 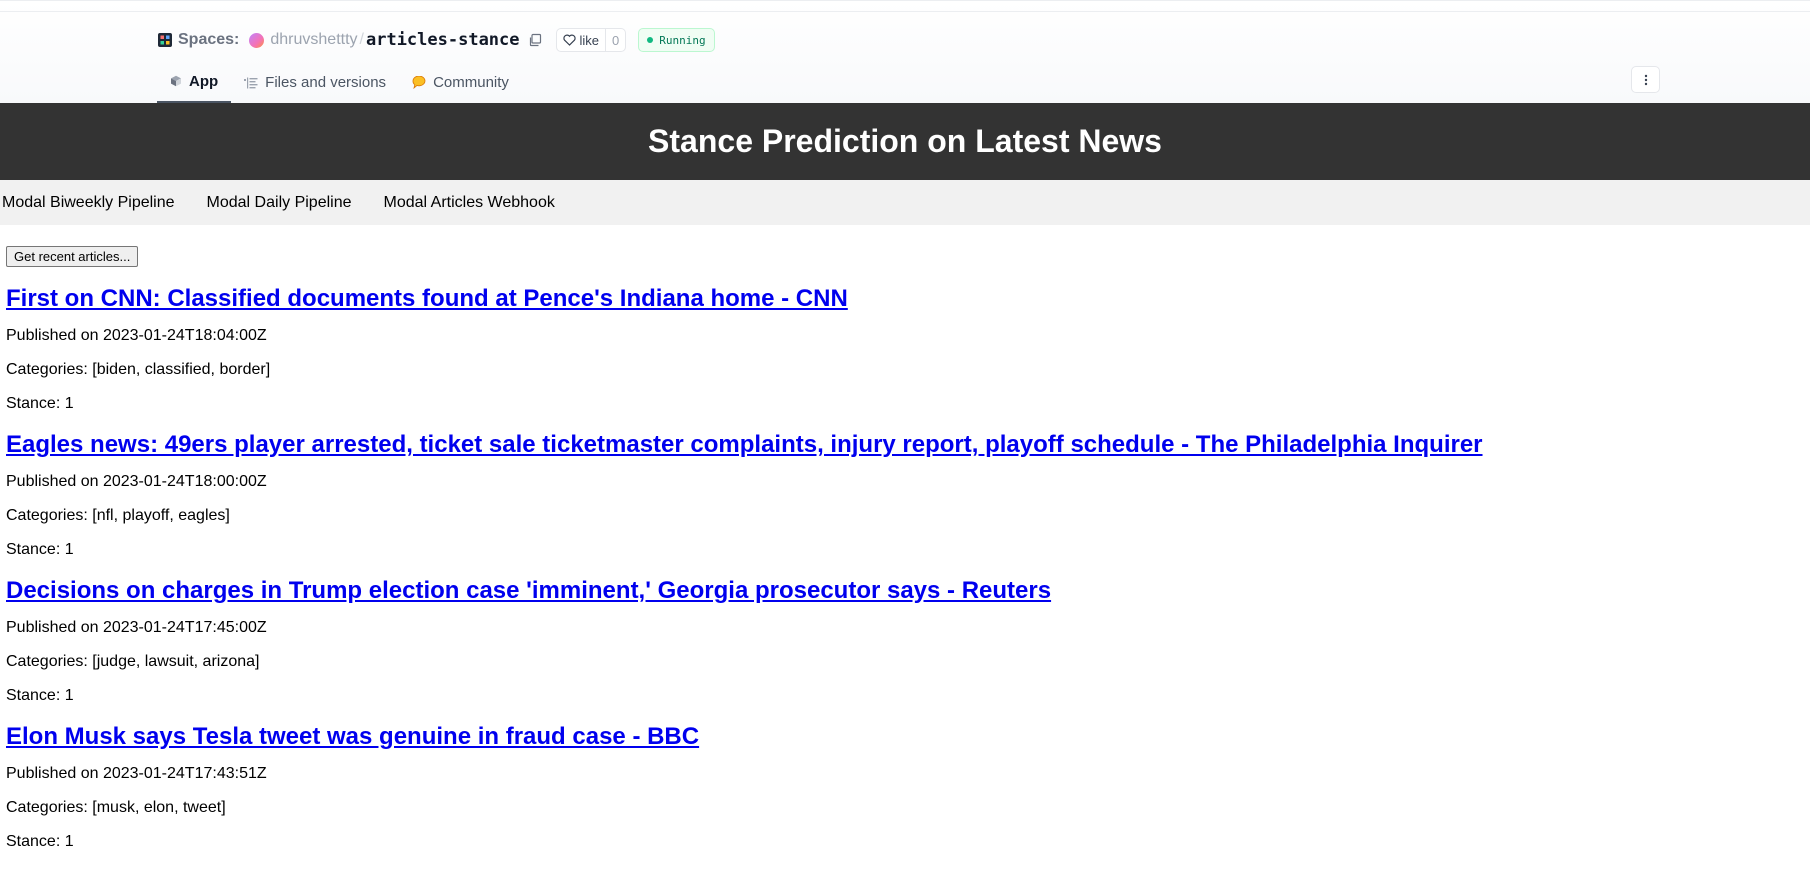 I want to click on owner-link: dhruvshettty, so click(x=313, y=40).